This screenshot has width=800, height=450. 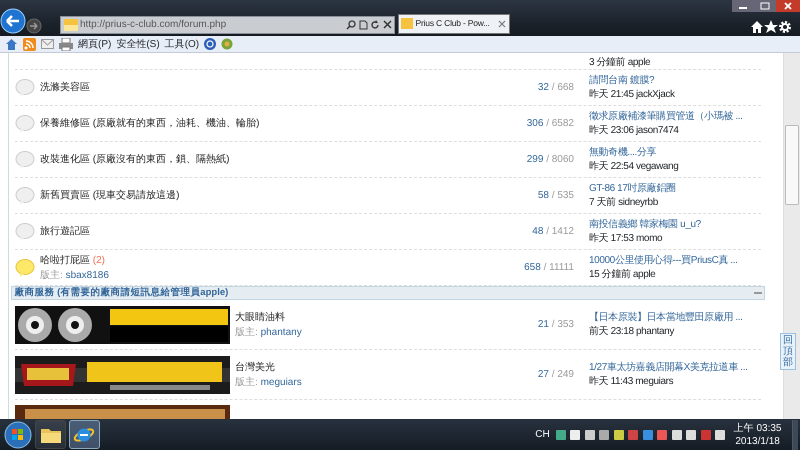 What do you see at coordinates (538, 231) in the screenshot?
I see `topic-count: 48` at bounding box center [538, 231].